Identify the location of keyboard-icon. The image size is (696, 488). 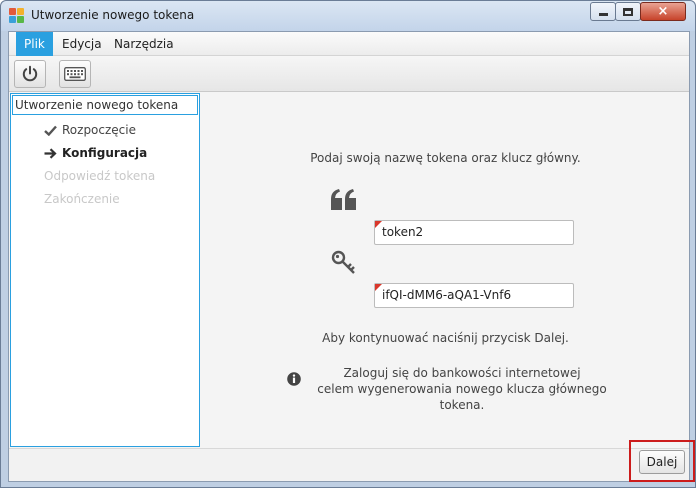
(75, 74).